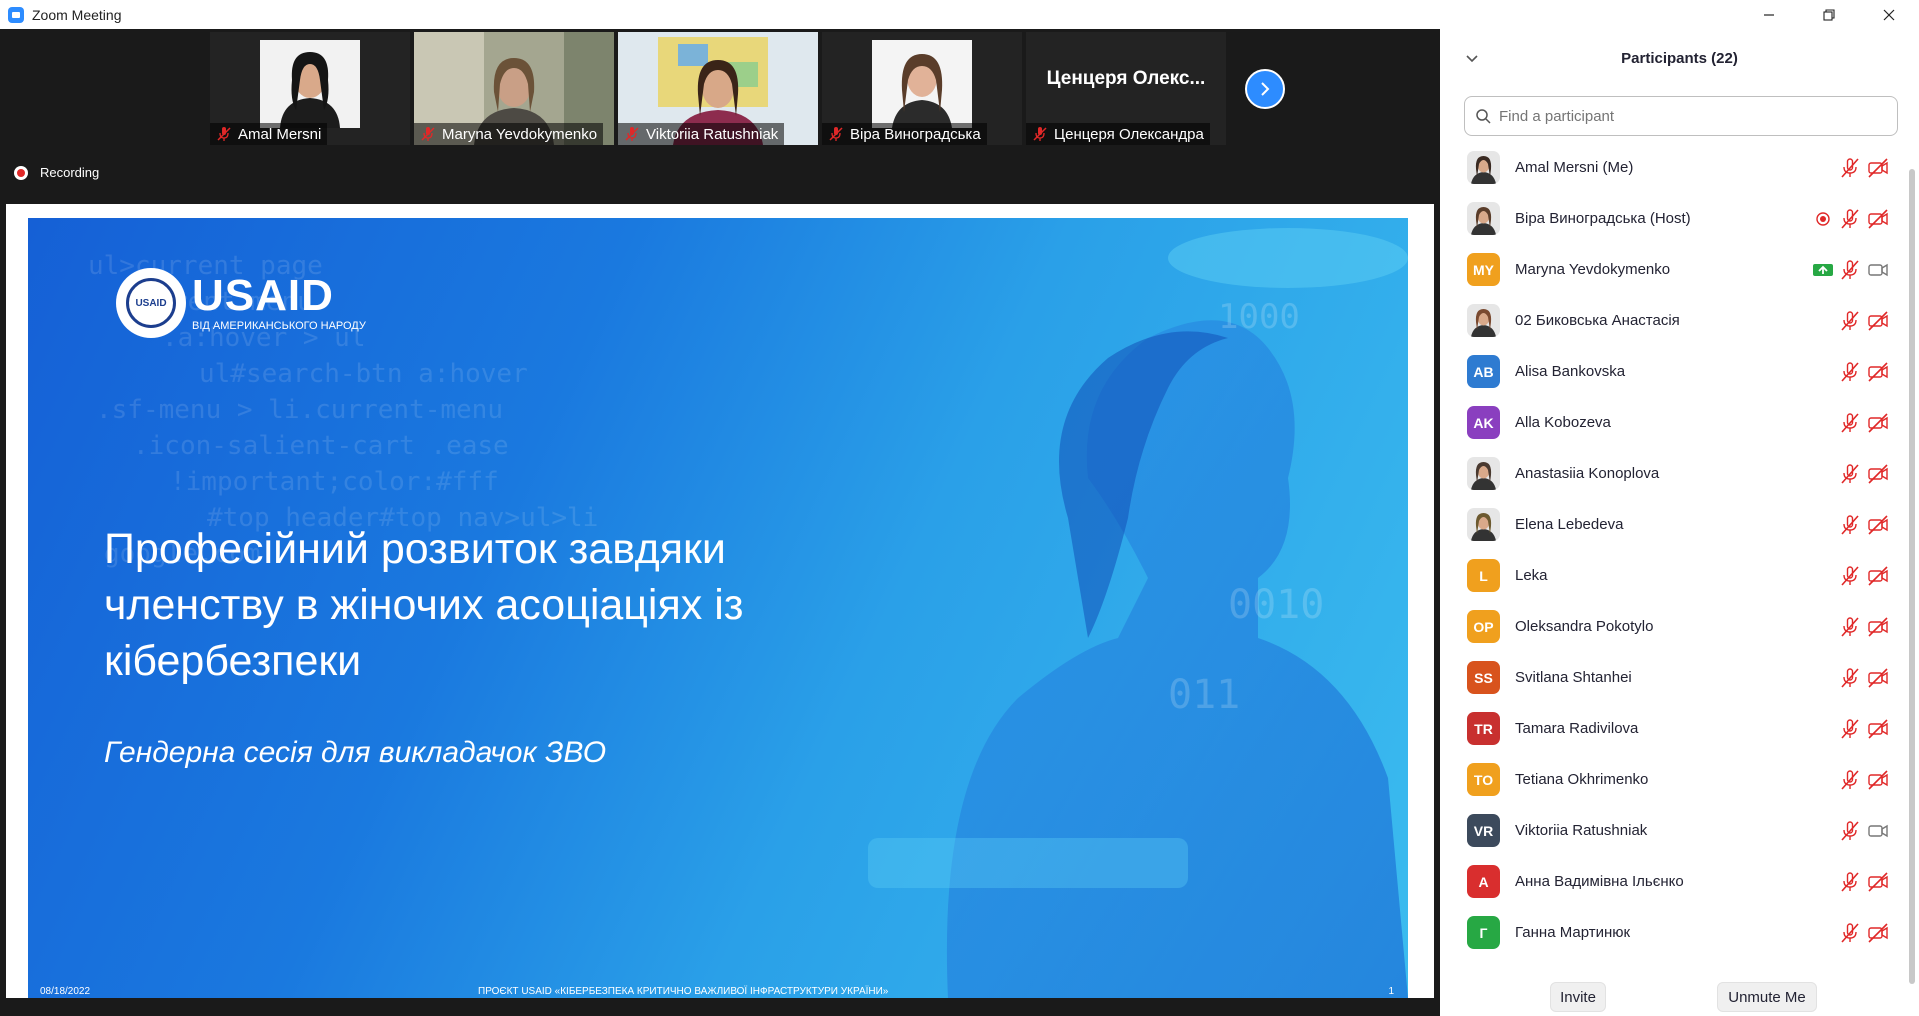 The image size is (1919, 1016). Describe the element at coordinates (1593, 269) in the screenshot. I see `participant-name: Maryna Yevdokymenko` at that location.